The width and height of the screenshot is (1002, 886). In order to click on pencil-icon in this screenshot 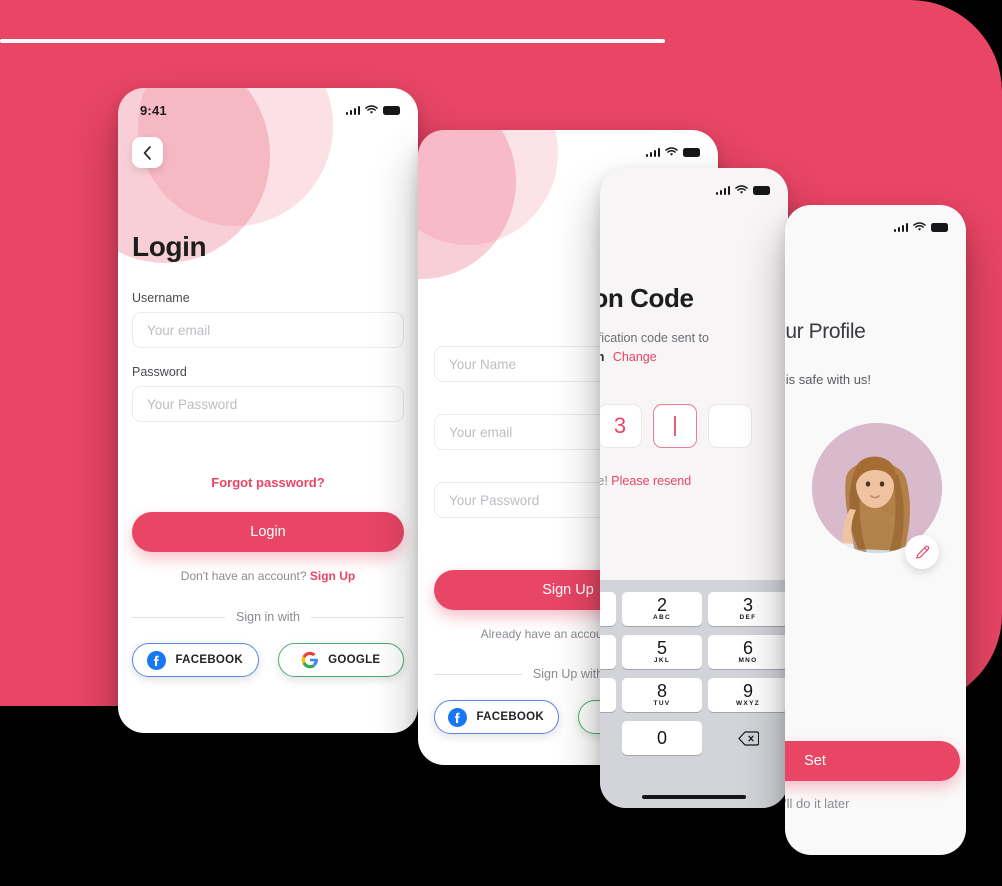, I will do `click(922, 552)`.